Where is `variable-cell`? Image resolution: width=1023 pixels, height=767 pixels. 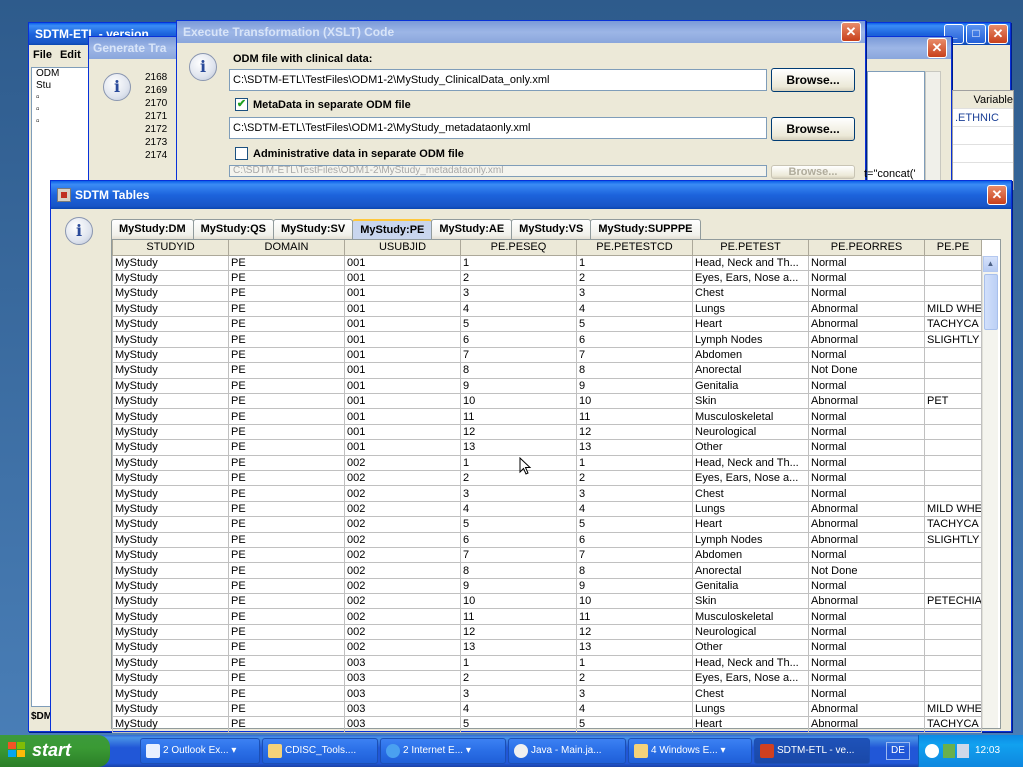
variable-cell is located at coordinates (983, 136).